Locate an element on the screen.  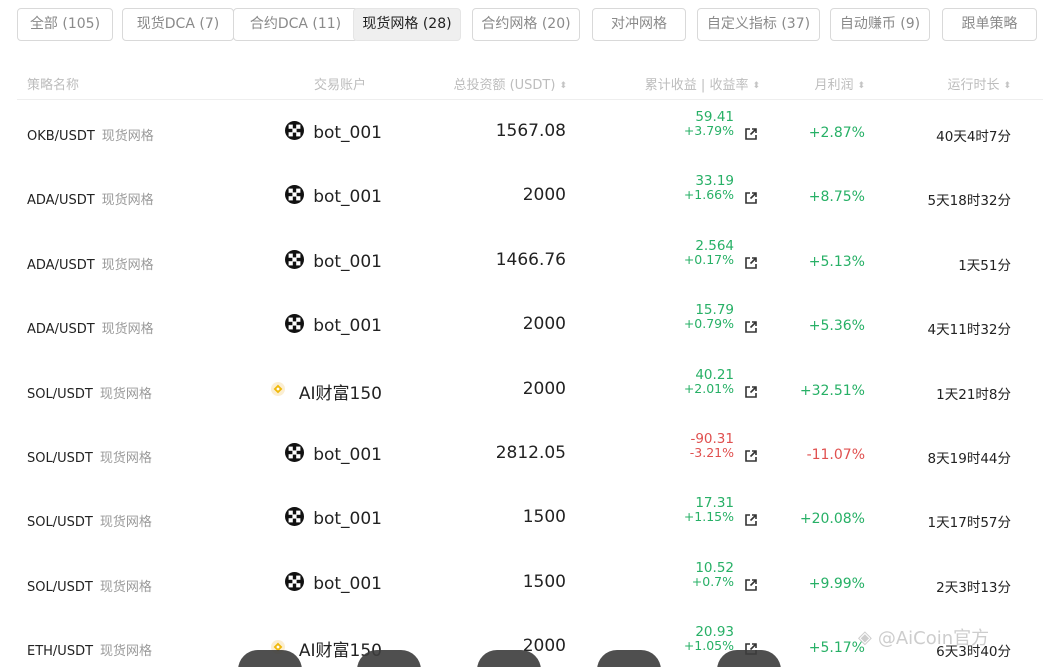
run-duration: 8天19时44分 is located at coordinates (969, 459).